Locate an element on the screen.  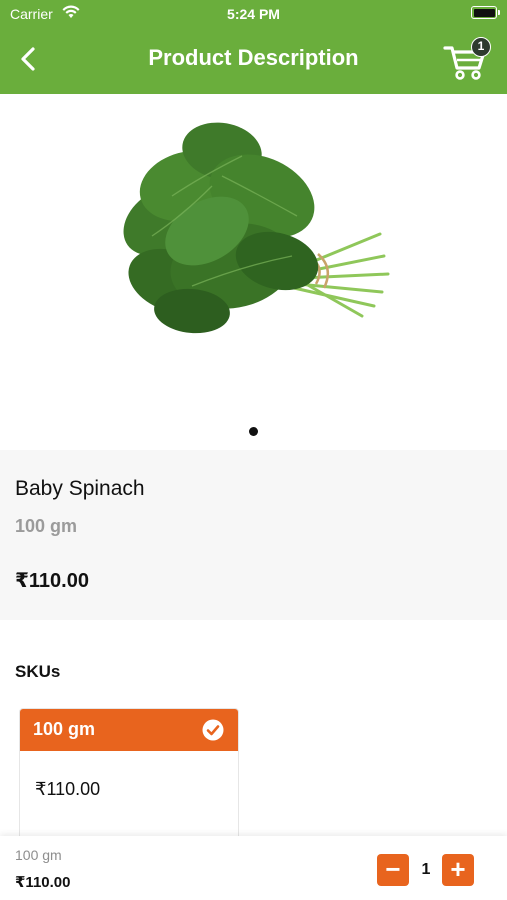
status-bar: Carrier 5:24 PM is located at coordinates (253, 14).